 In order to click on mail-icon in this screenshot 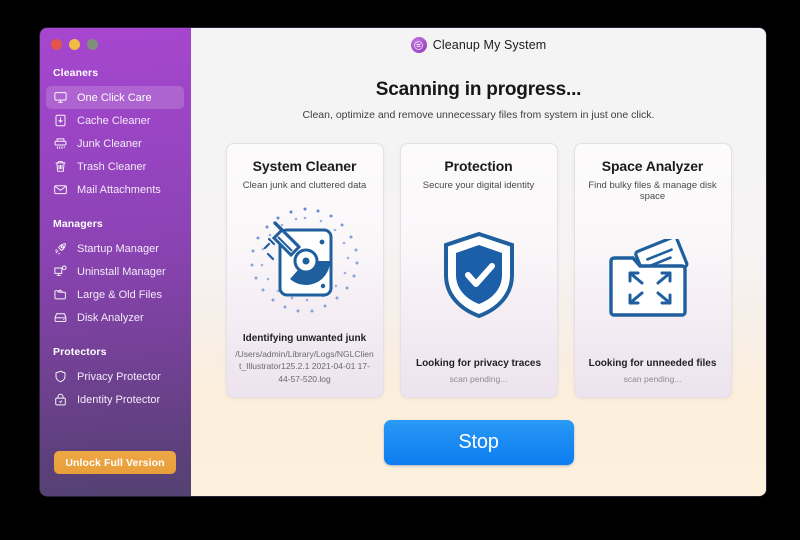, I will do `click(60, 189)`.